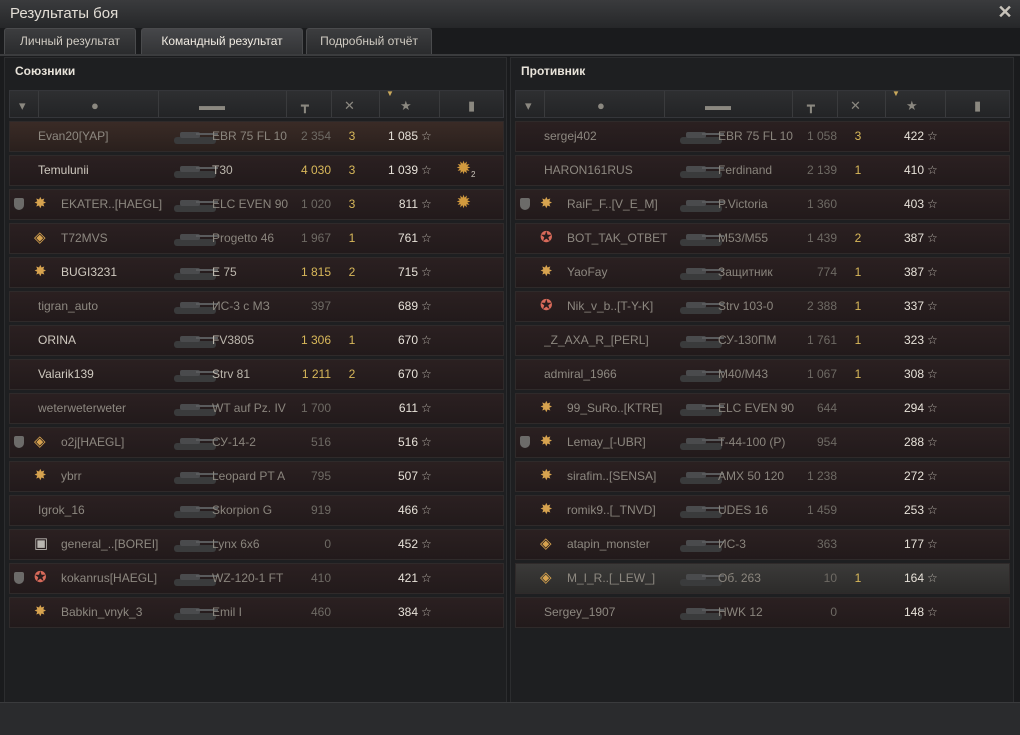 The width and height of the screenshot is (1020, 735). I want to click on player-name: general_..[BOREI], so click(111, 544).